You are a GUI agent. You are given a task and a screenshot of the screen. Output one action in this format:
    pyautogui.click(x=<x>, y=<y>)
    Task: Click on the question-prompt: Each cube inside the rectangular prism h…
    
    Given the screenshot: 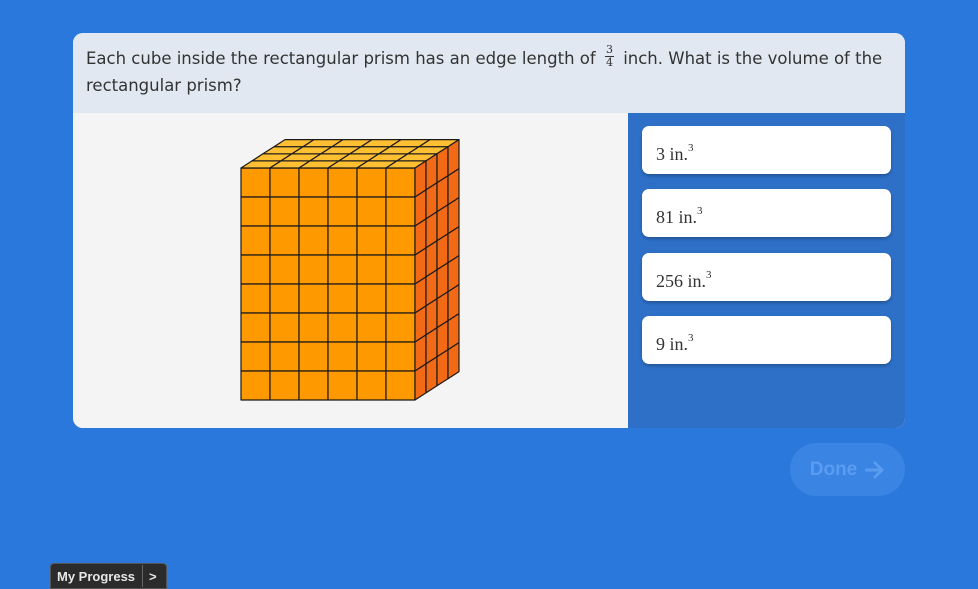 What is the action you would take?
    pyautogui.click(x=489, y=73)
    